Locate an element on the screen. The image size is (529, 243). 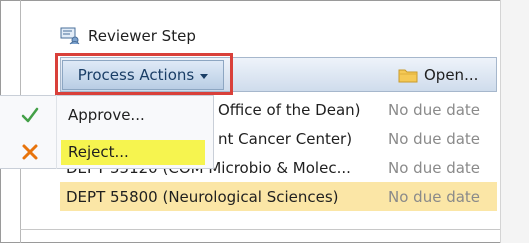
list-item-name: DEPT 55800 (Neurological Sciences) is located at coordinates (202, 196).